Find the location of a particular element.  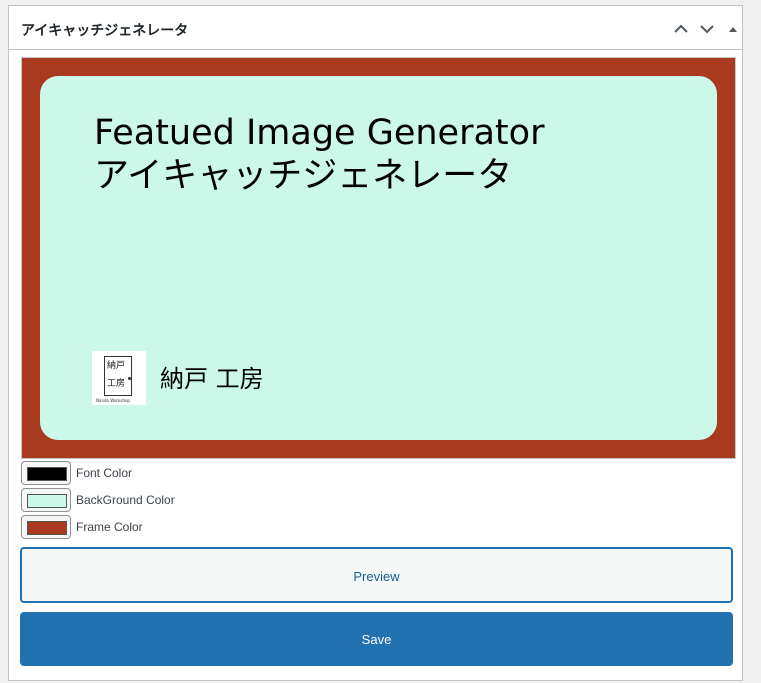

panel-title: アイキャッチジェネレータ is located at coordinates (105, 31).